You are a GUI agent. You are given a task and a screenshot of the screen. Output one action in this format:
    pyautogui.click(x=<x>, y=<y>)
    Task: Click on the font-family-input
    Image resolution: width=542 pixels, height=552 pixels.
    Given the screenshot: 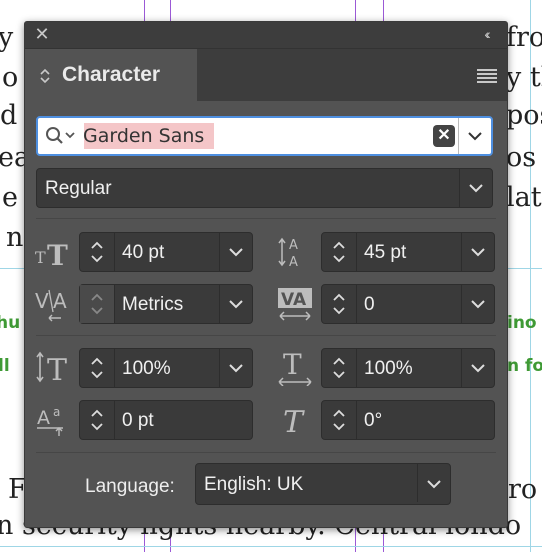 What is the action you would take?
    pyautogui.click(x=253, y=136)
    